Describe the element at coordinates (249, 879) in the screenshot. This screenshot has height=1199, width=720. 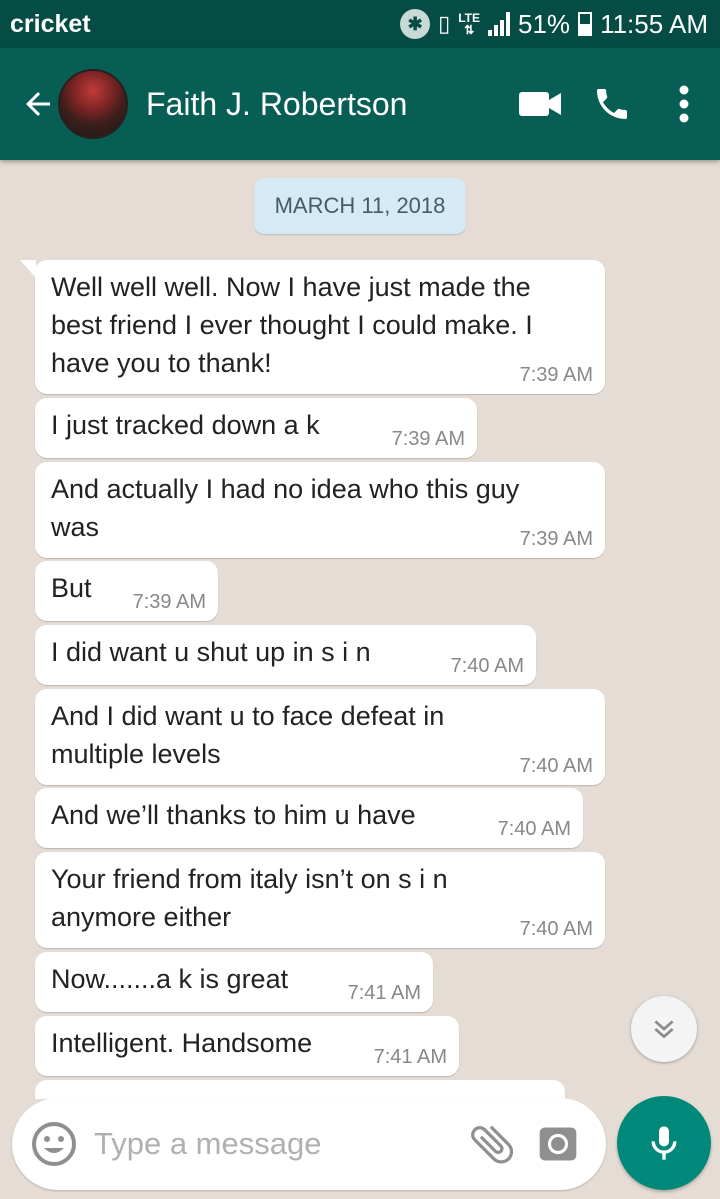
I see `message-text-line: Your friend from italy isn’t on s i n` at that location.